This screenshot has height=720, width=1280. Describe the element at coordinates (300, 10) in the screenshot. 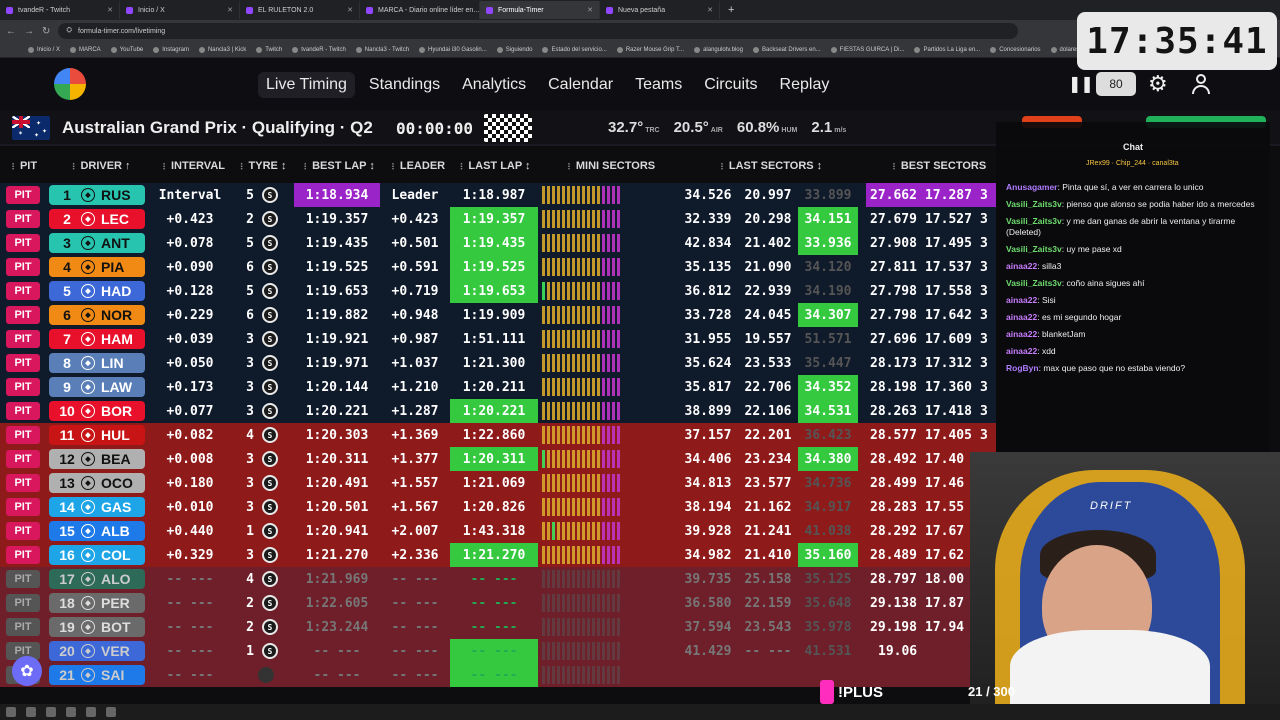

I see `browser-tab: EL RULETON 2.0 ✕` at that location.